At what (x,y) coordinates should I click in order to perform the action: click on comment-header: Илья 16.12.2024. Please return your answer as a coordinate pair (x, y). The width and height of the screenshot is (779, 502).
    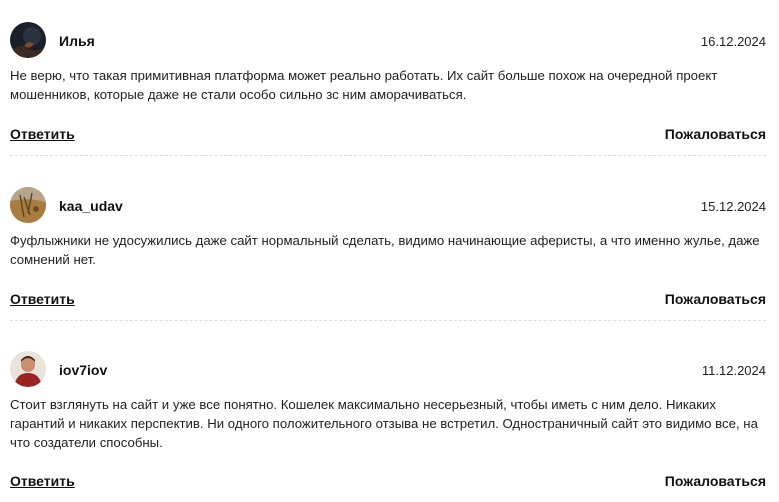
    Looking at the image, I should click on (388, 41).